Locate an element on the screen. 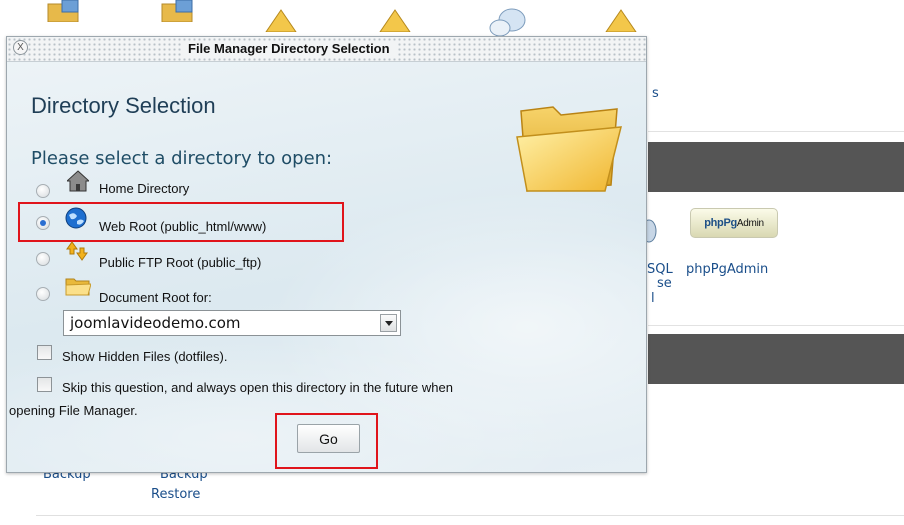  option-label-document-root: Document Root for: is located at coordinates (155, 297).